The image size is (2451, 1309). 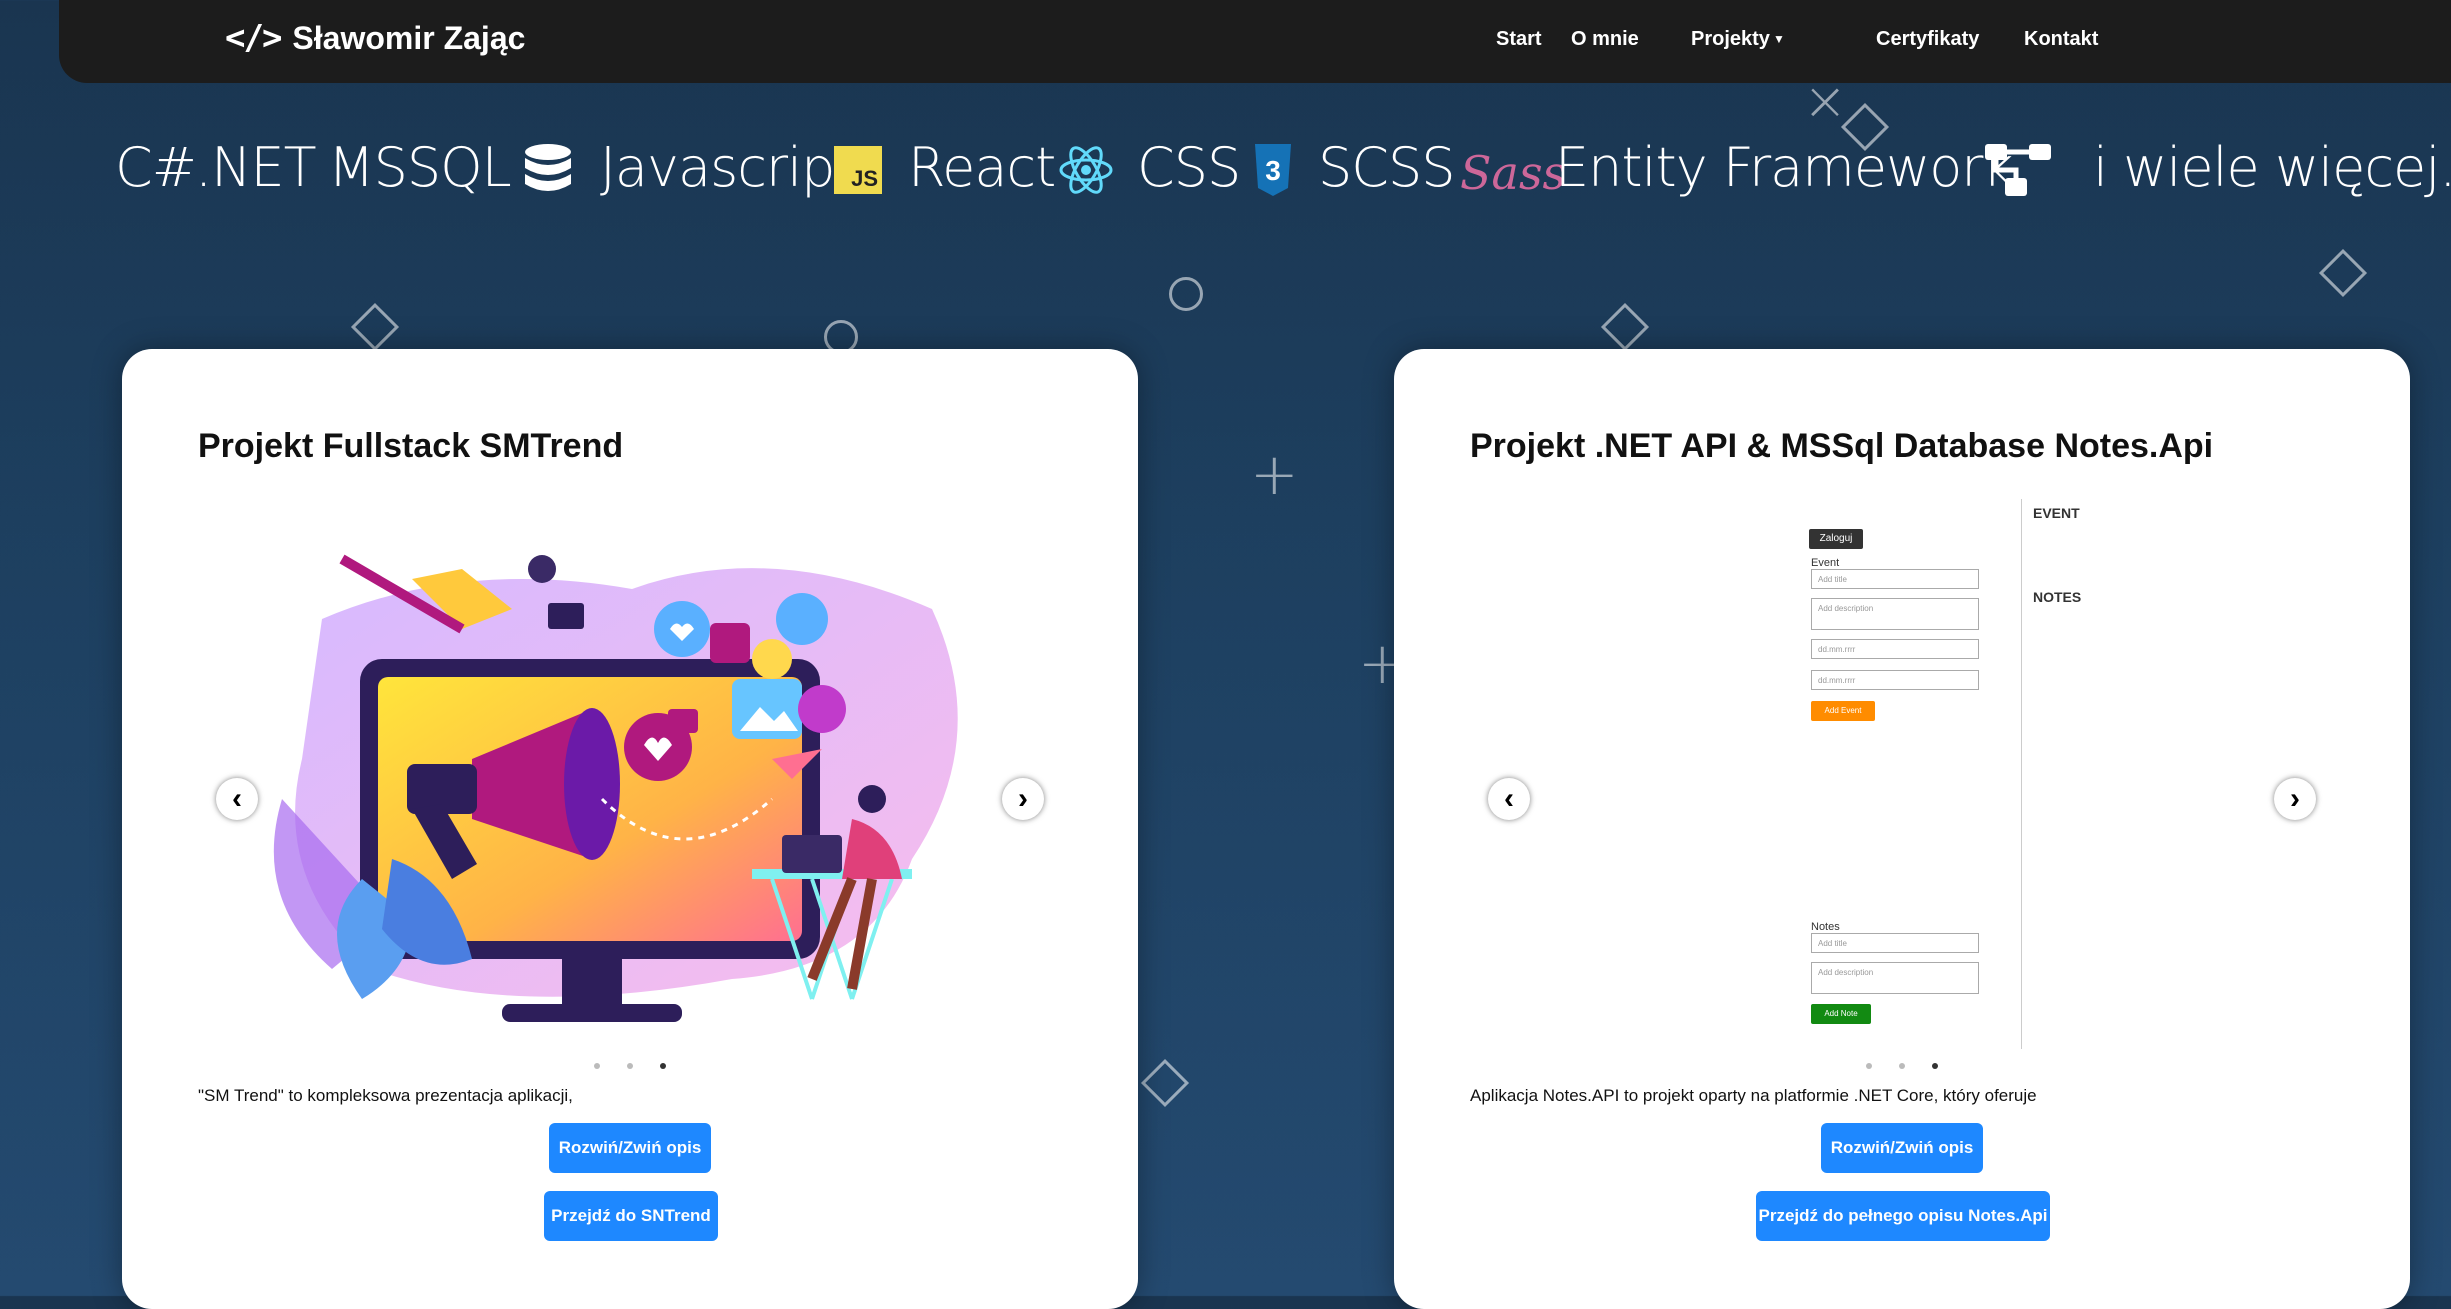 What do you see at coordinates (1903, 1216) in the screenshot?
I see `go-to-notes-api-button: Przejdź do pełnego opisu Notes.Api` at bounding box center [1903, 1216].